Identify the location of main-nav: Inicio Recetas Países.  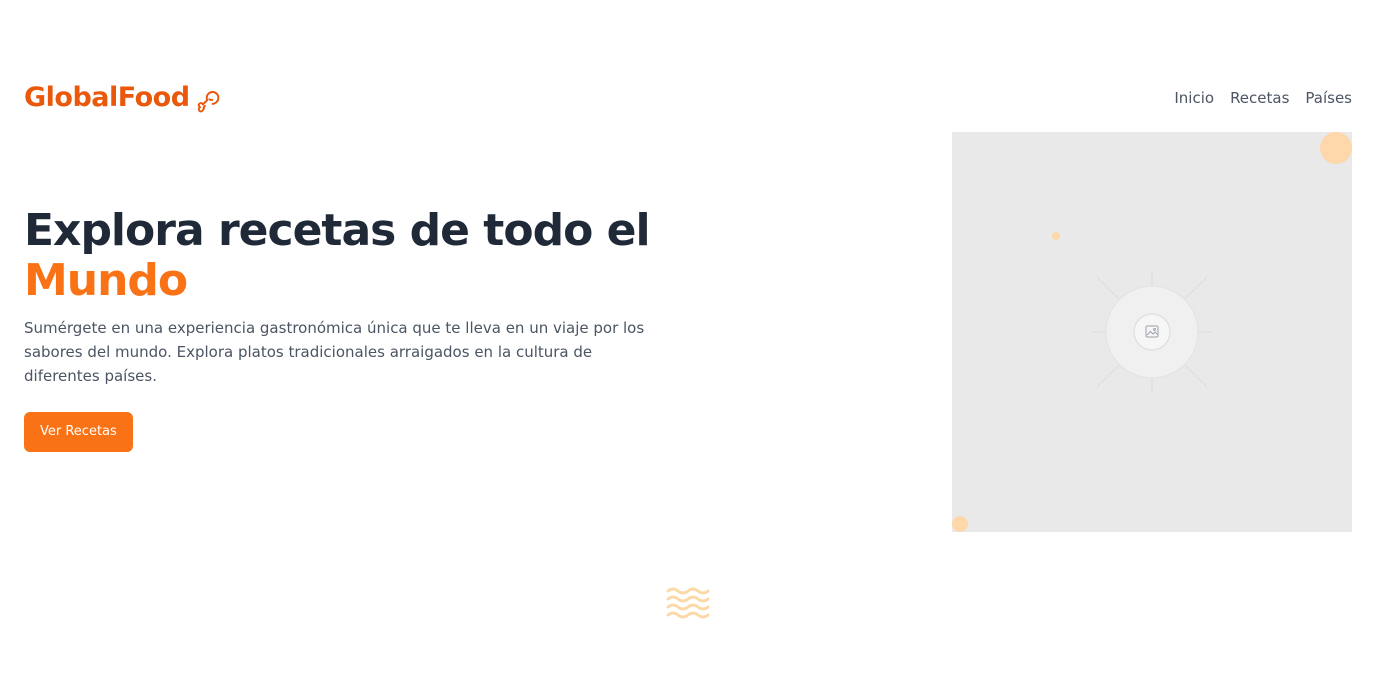
(1263, 98).